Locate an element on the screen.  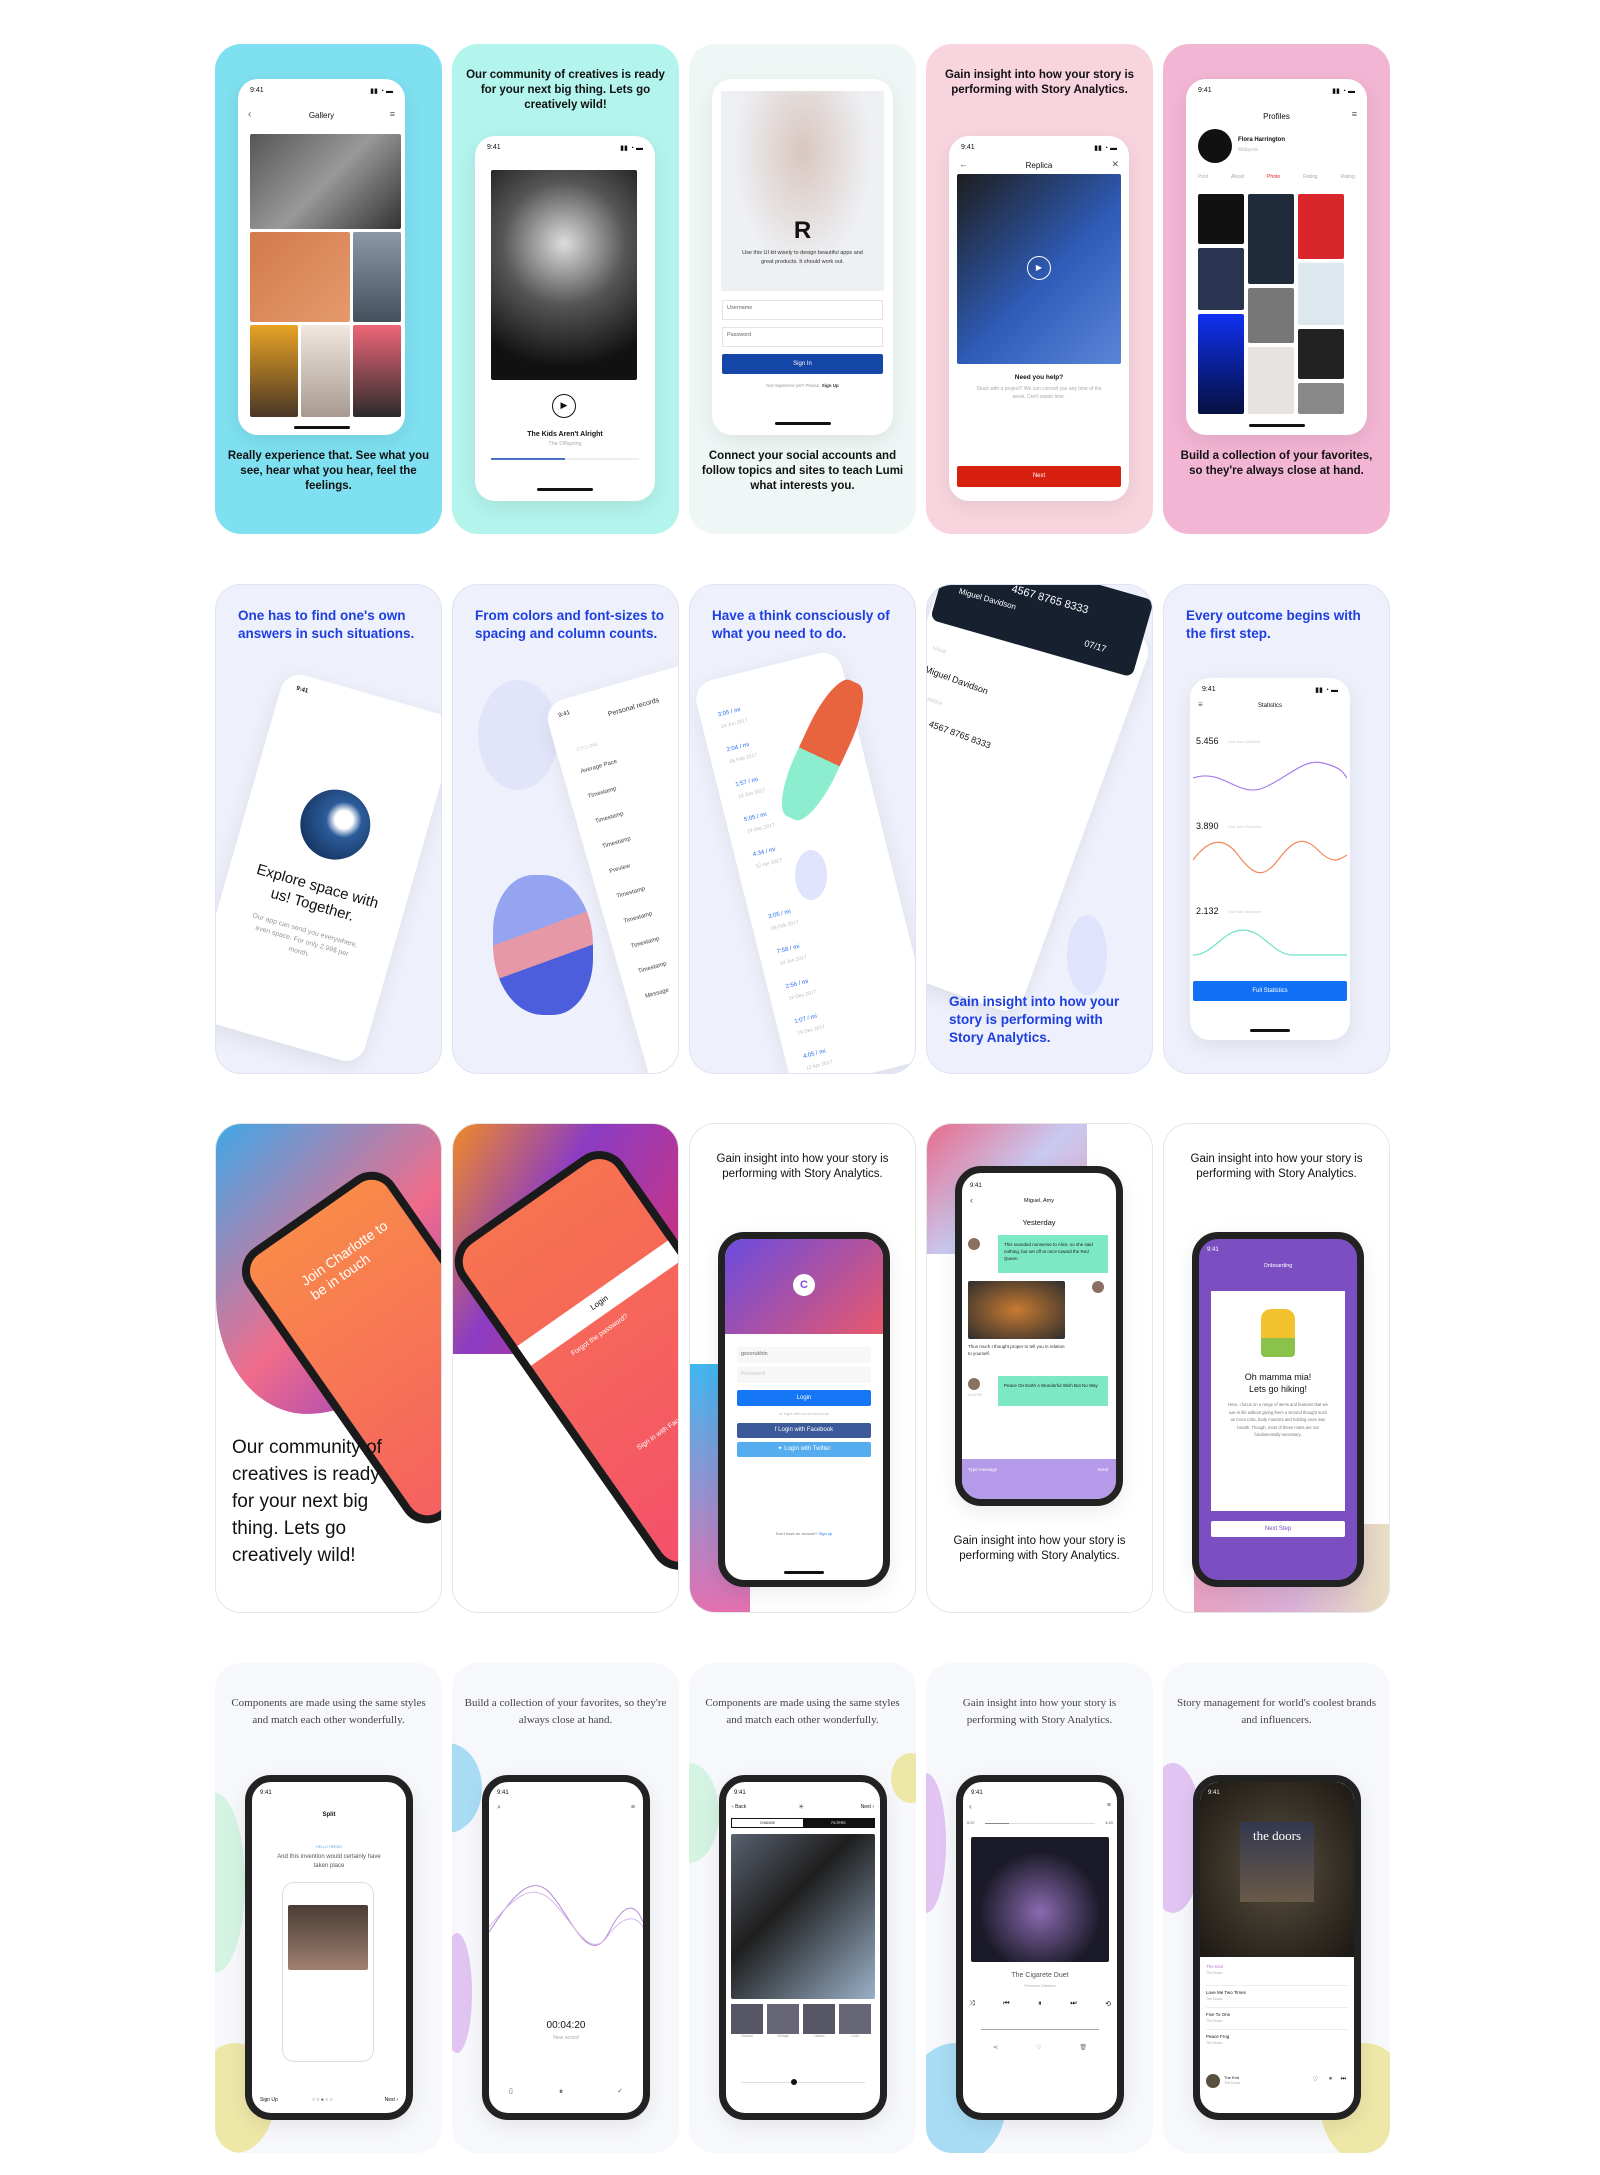
brightness-icon: ☀ is located at coordinates (801, 1807).